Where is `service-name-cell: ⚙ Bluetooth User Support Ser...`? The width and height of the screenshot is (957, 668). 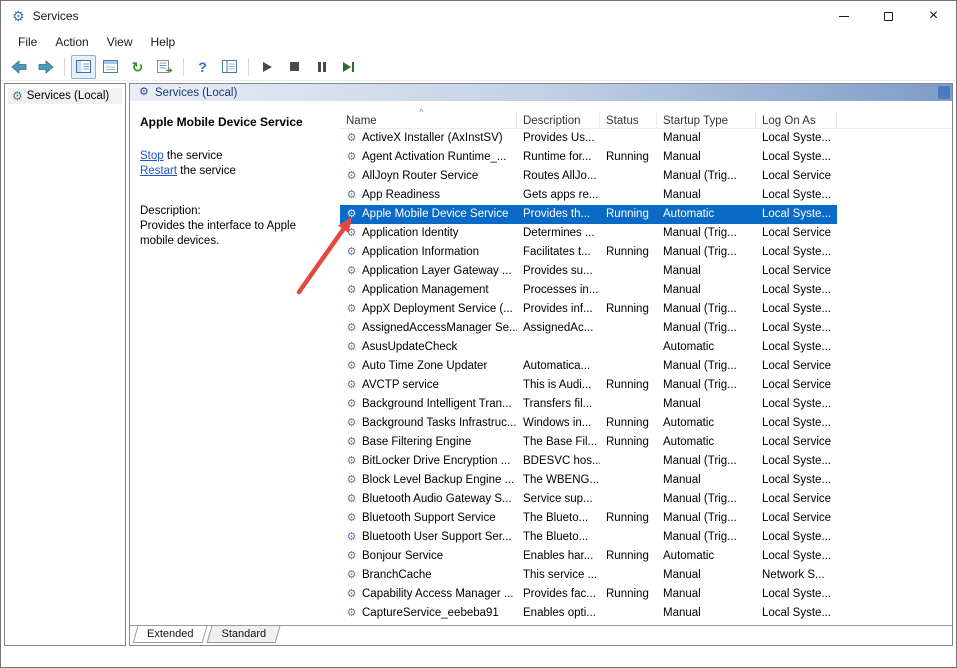
service-name-cell: ⚙ Bluetooth User Support Ser... is located at coordinates (428, 537).